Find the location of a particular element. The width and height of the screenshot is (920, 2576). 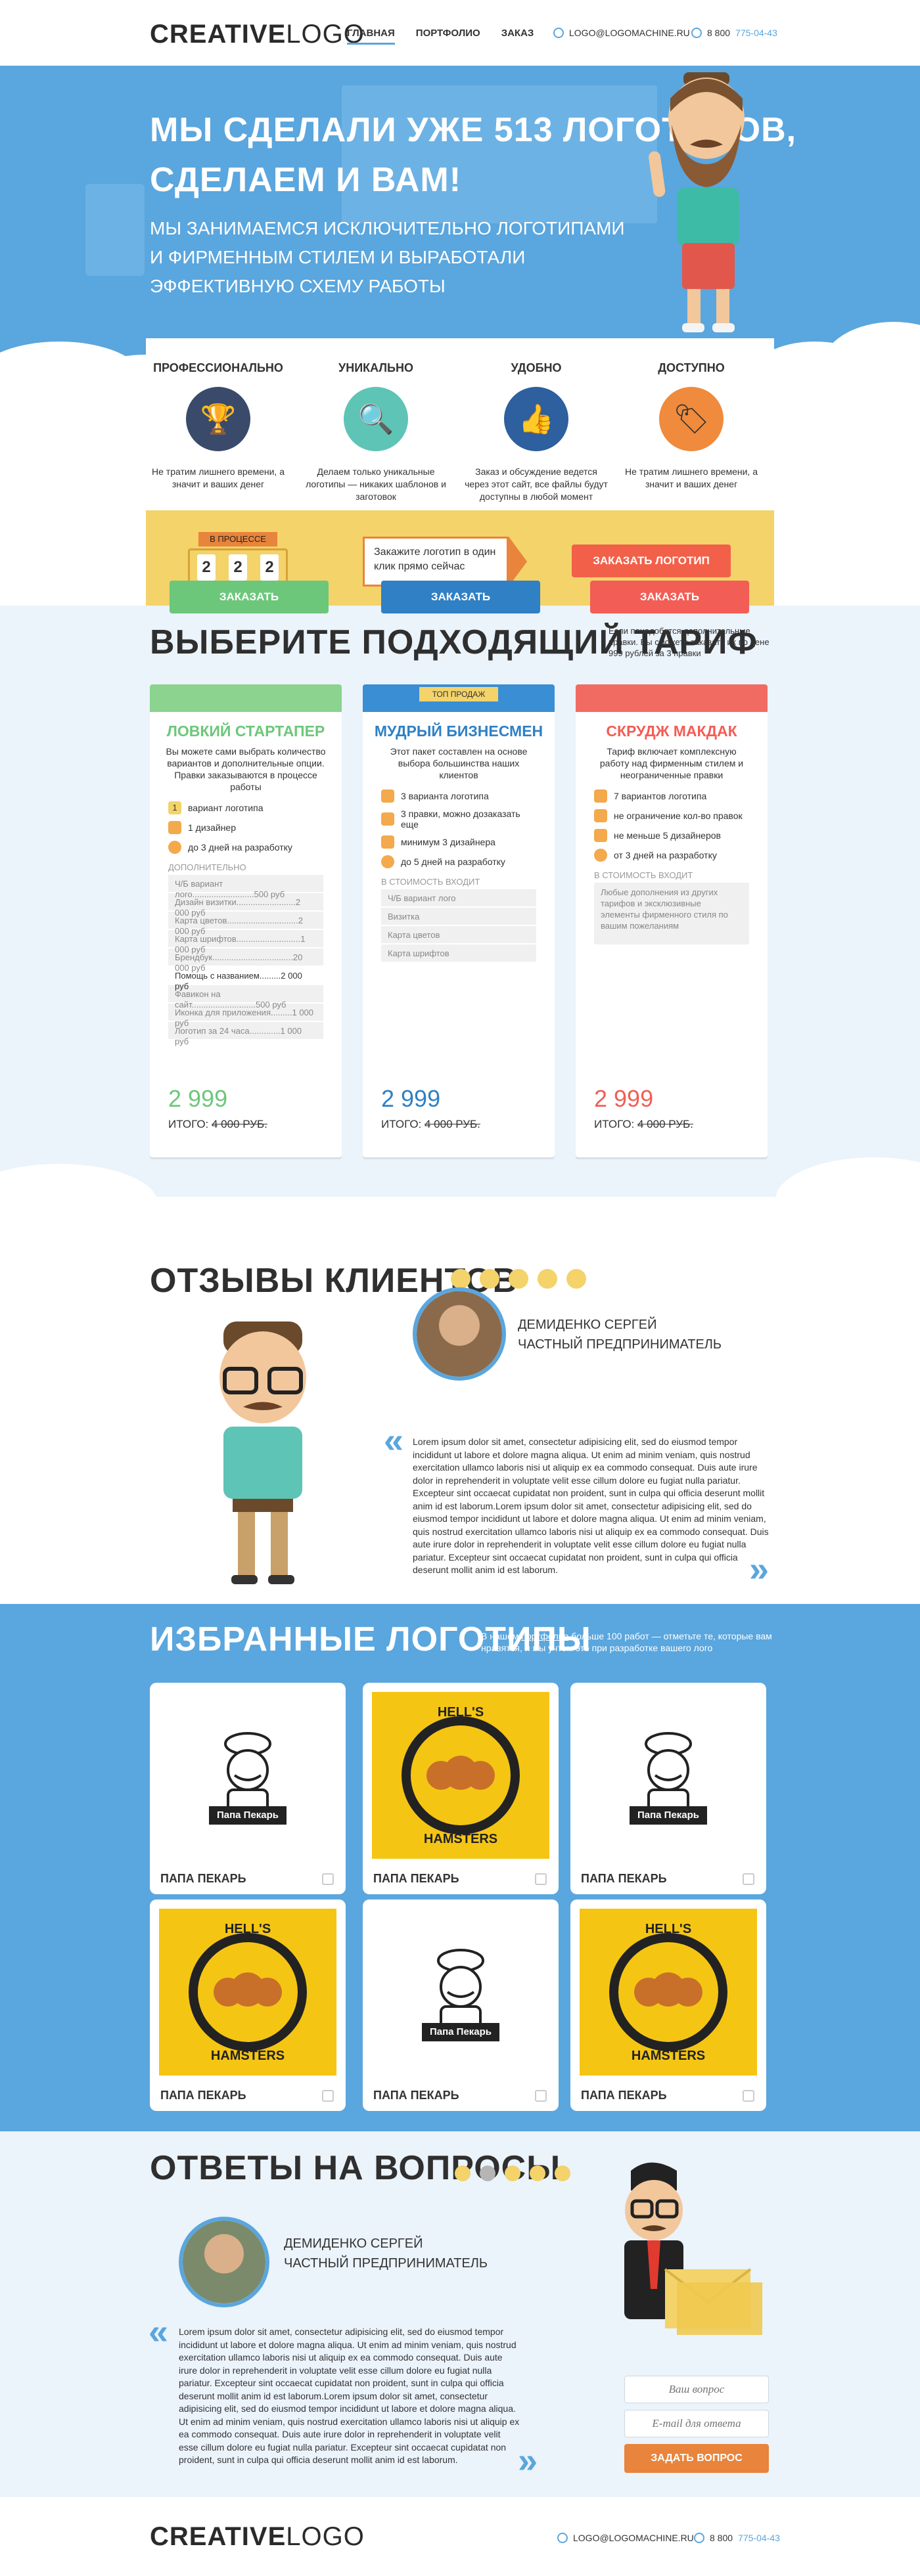

nav-link-order: ЗАКАЗ is located at coordinates (517, 36).